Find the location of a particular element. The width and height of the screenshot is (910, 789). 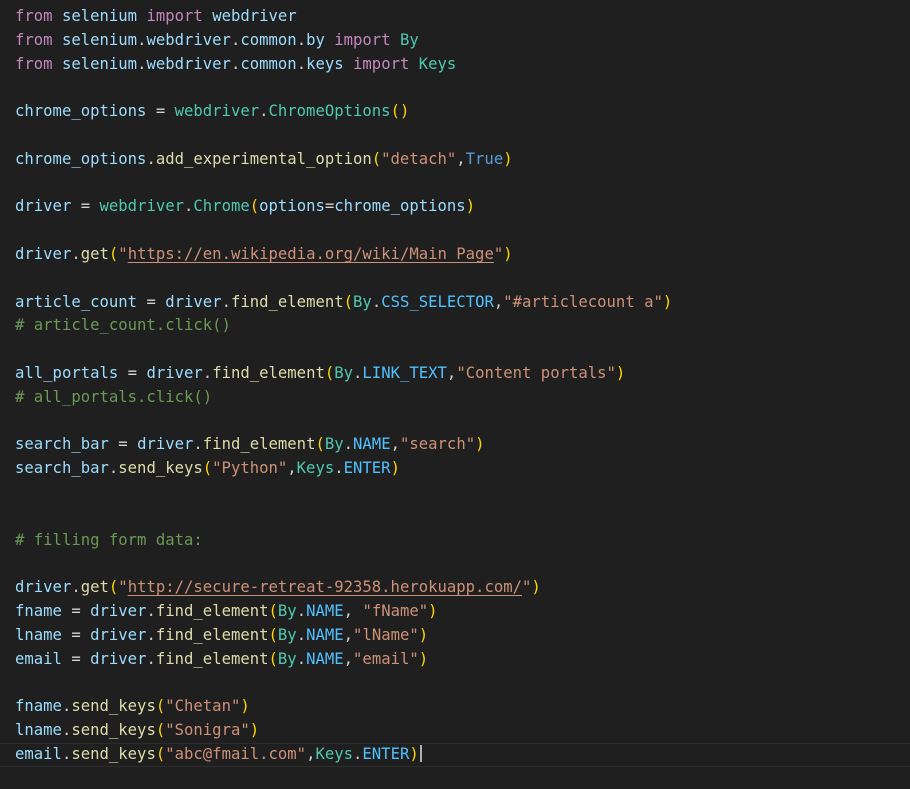

code-token-bool: True is located at coordinates (484, 158).